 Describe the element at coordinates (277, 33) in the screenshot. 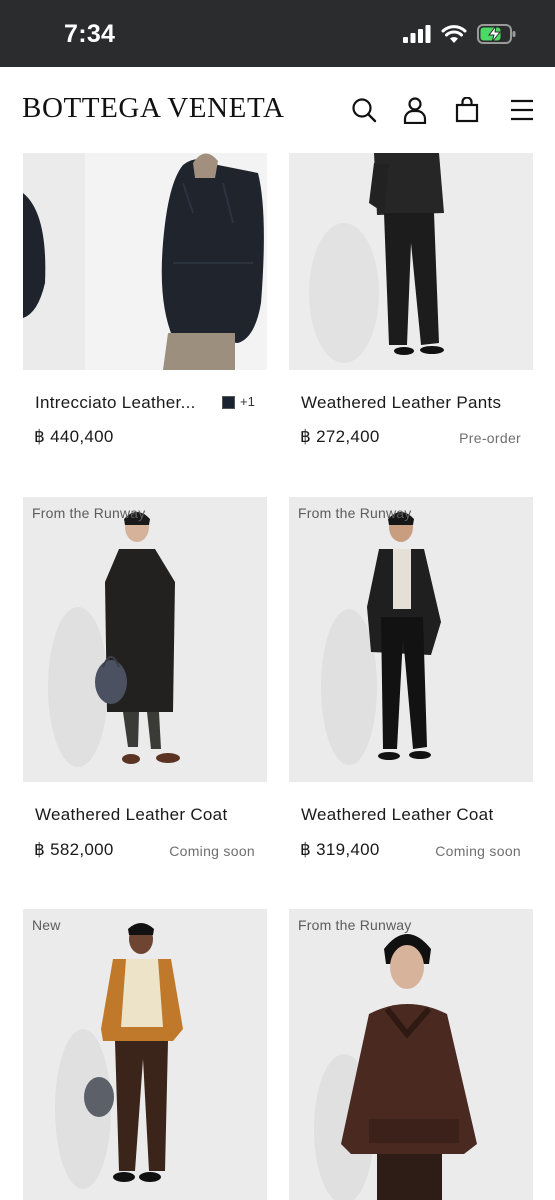

I see `status-bar: 7:34` at that location.